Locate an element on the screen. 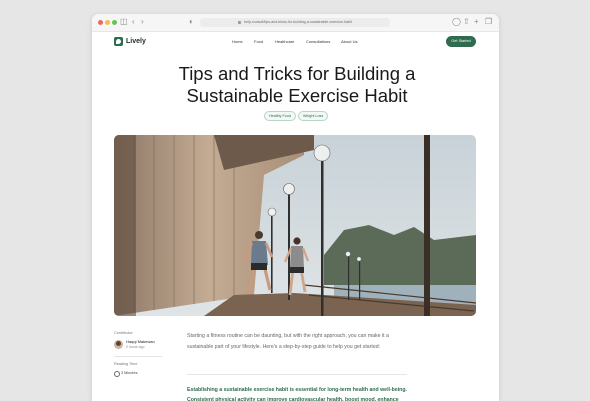 Image resolution: width=590 pixels, height=401 pixels. reading-time-label: Reading Time is located at coordinates (126, 364).